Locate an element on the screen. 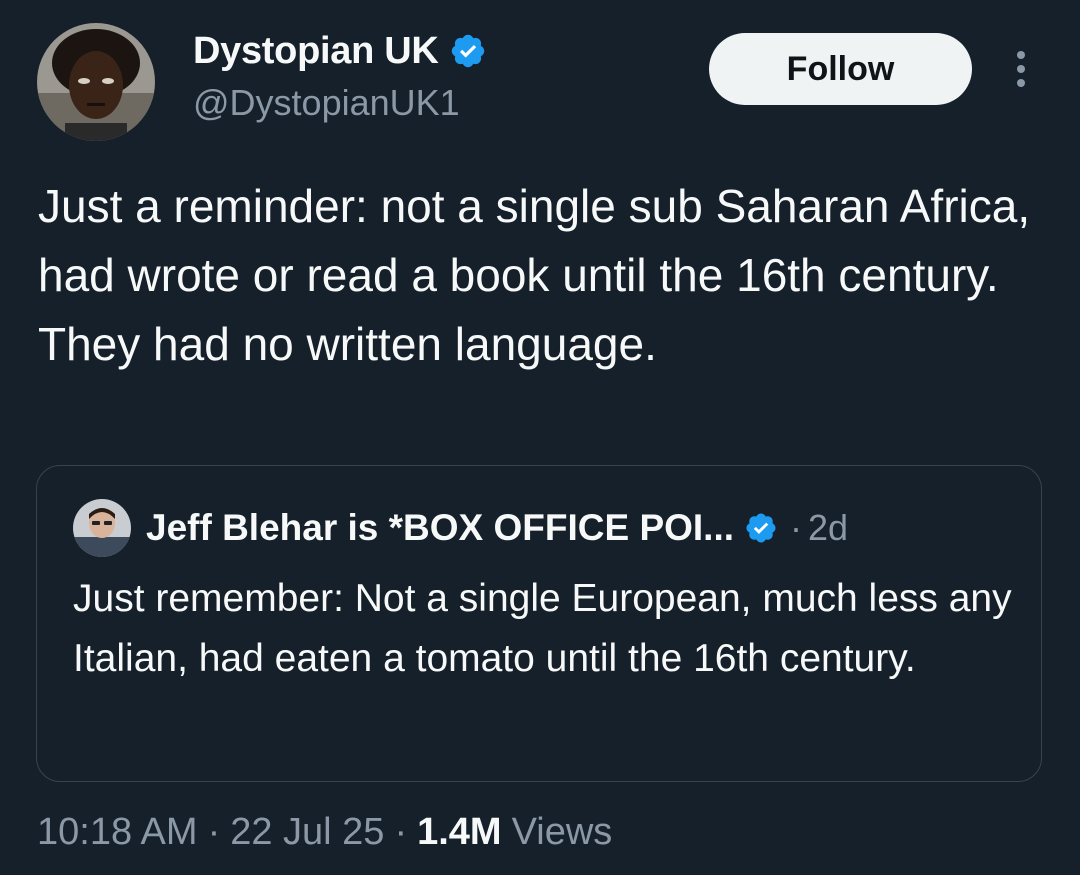  author-handle: @DystopianUK1 is located at coordinates (326, 103).